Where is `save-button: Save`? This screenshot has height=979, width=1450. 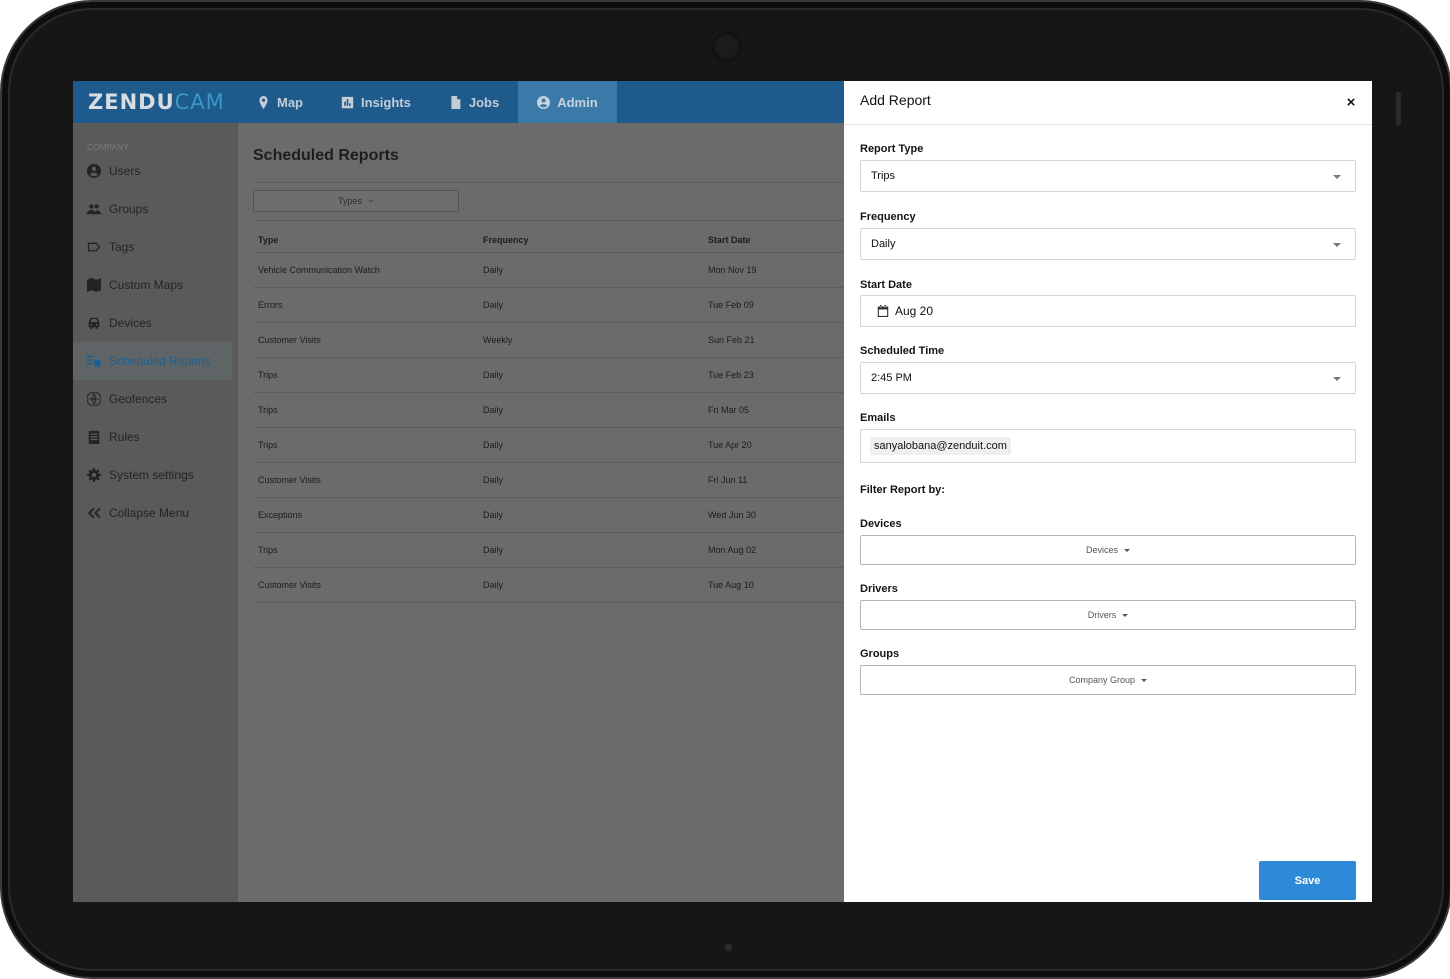
save-button: Save is located at coordinates (1307, 880).